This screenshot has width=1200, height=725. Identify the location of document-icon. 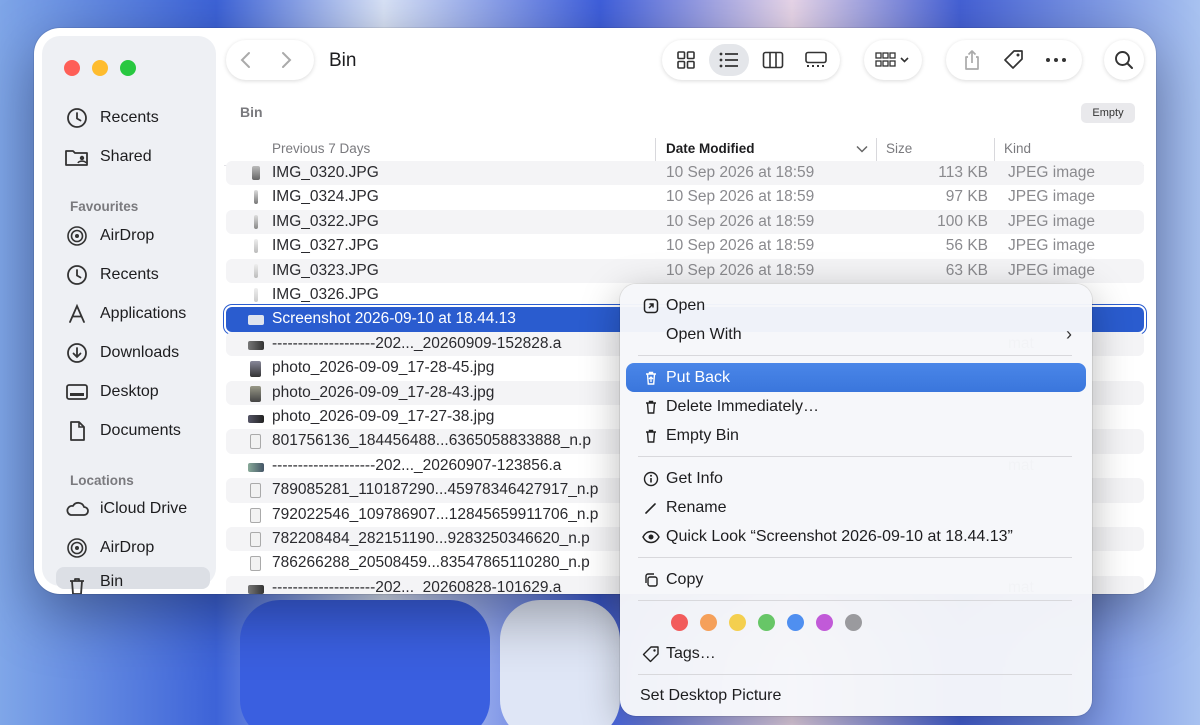
(77, 431).